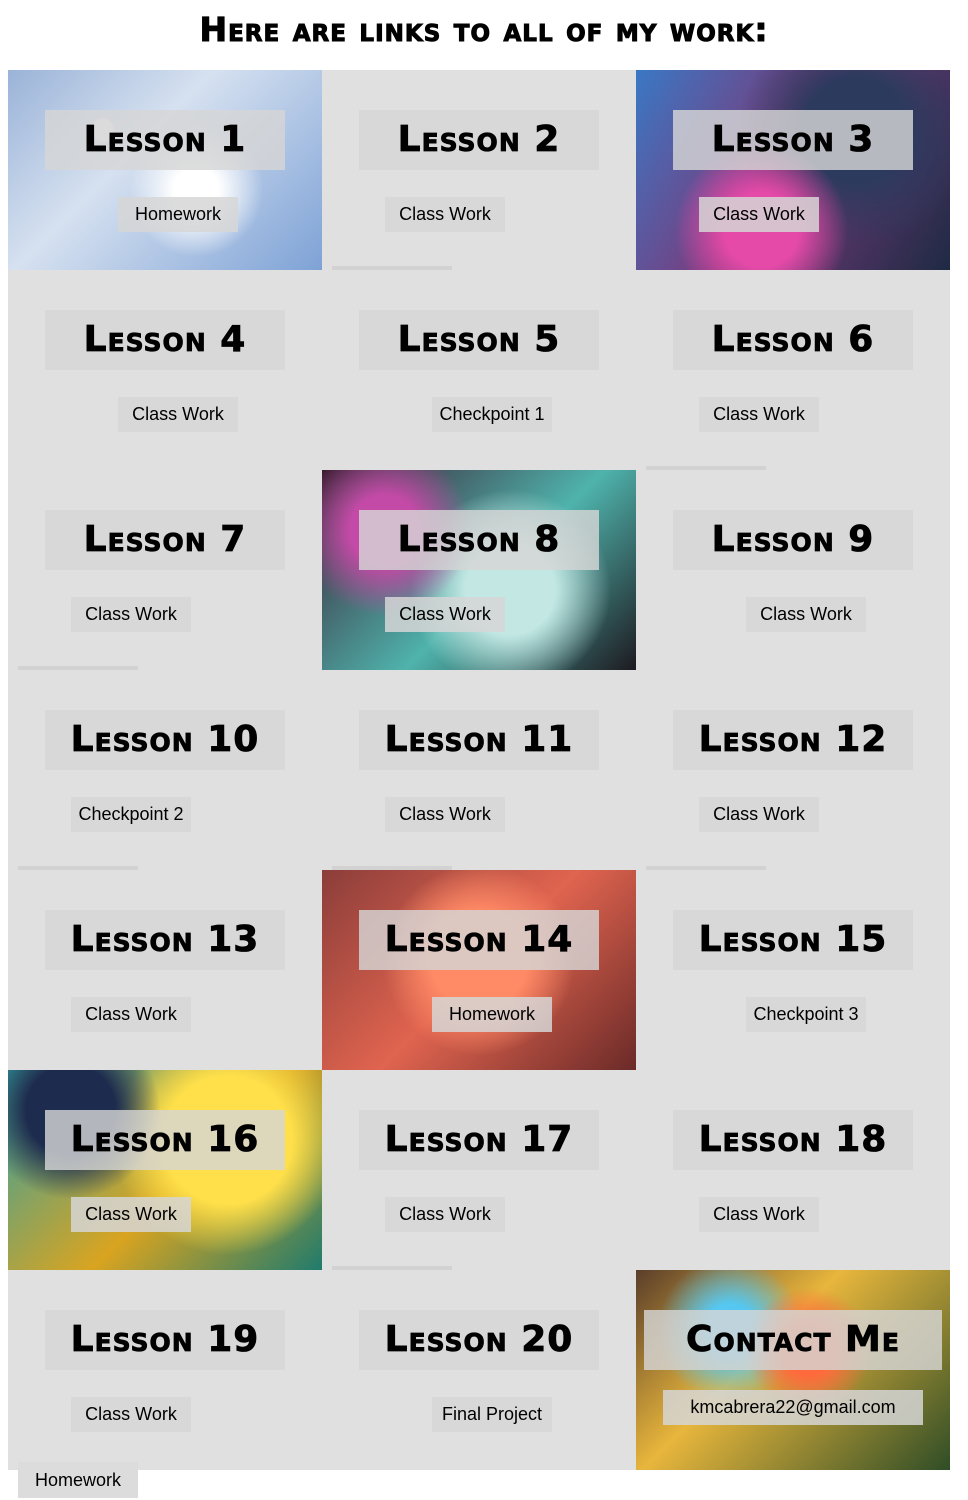  I want to click on lesson-card-15: Lesson 15 Checkpoint 3, so click(793, 970).